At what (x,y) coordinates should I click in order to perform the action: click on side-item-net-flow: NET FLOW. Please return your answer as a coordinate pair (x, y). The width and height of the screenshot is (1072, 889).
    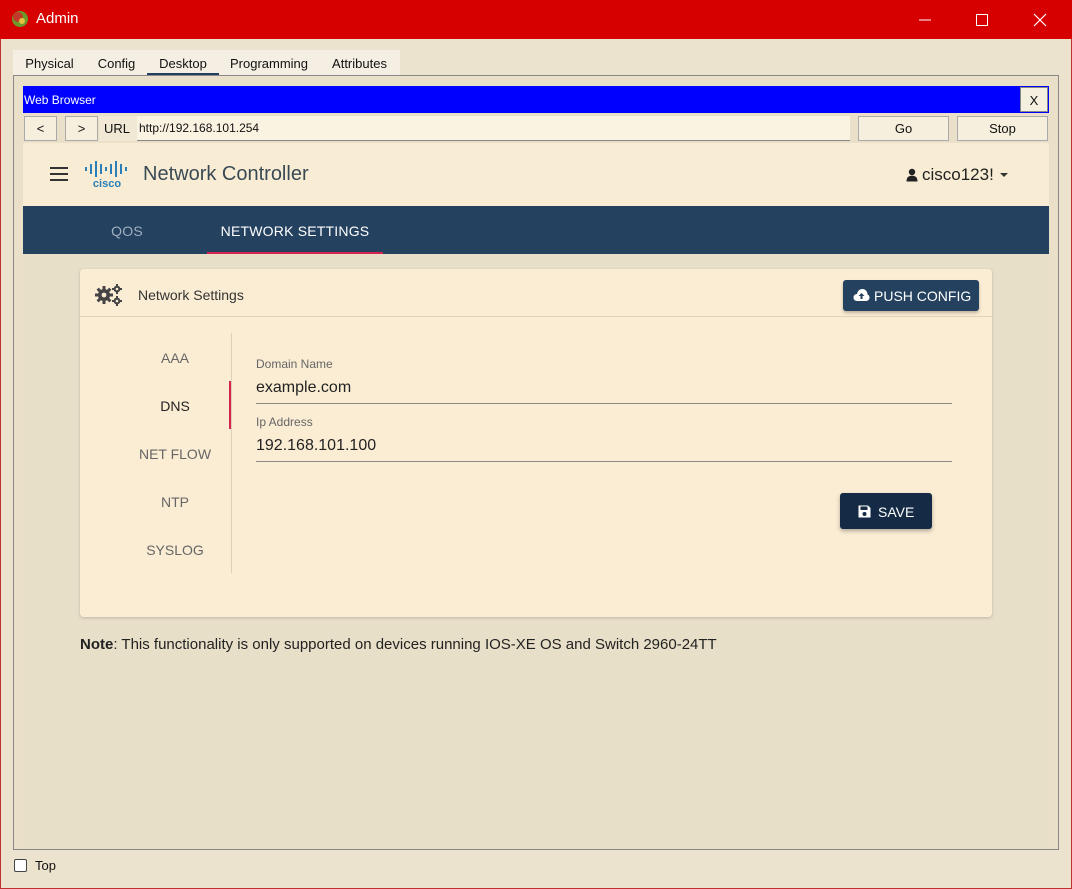
    Looking at the image, I should click on (175, 453).